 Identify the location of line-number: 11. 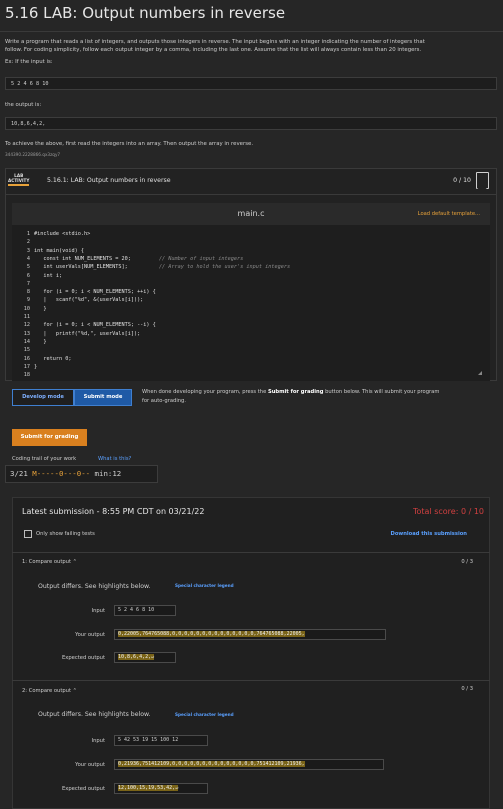
(26, 317).